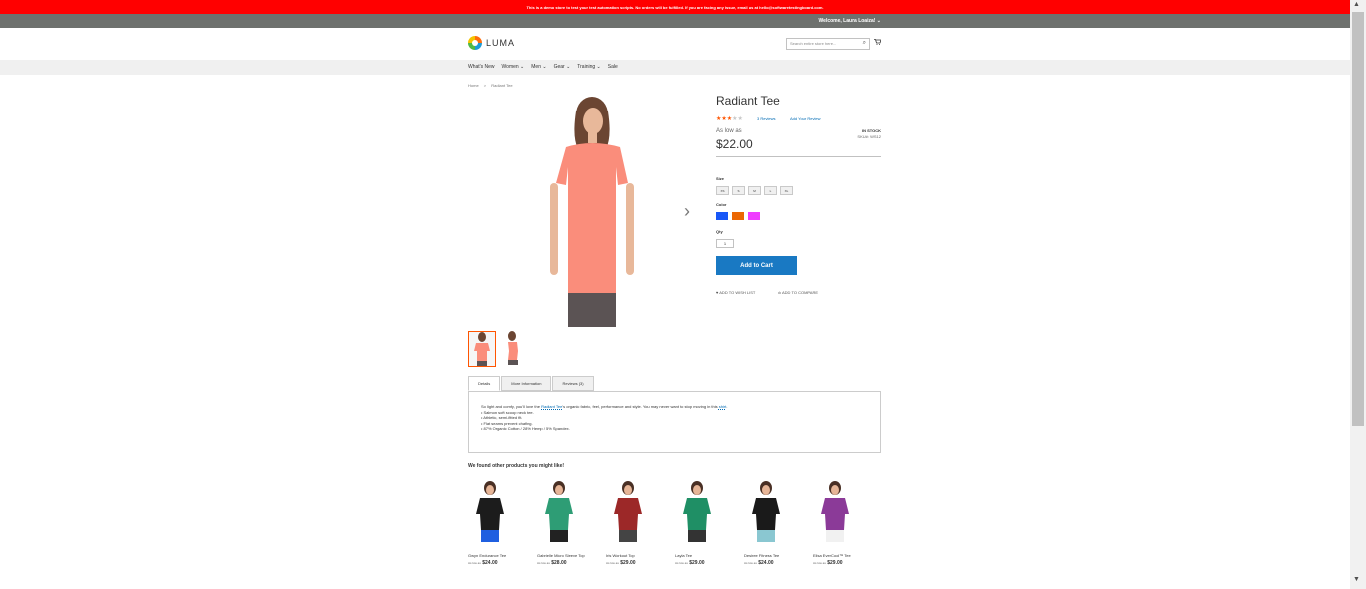  What do you see at coordinates (798, 292) in the screenshot?
I see `add-to-compare-link: ılı ADD TO COMPARE` at bounding box center [798, 292].